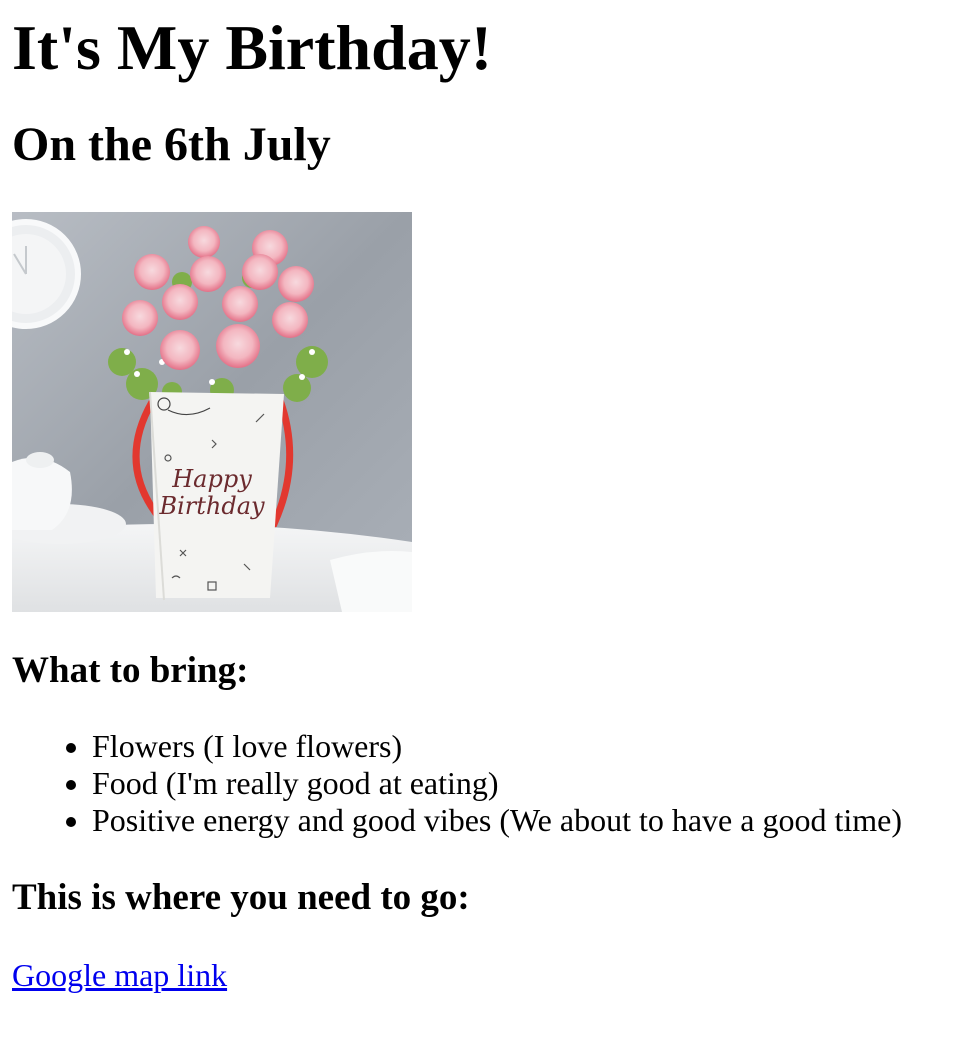 This screenshot has height=1048, width=962. Describe the element at coordinates (119, 975) in the screenshot. I see `google-map-link: Google map link` at that location.